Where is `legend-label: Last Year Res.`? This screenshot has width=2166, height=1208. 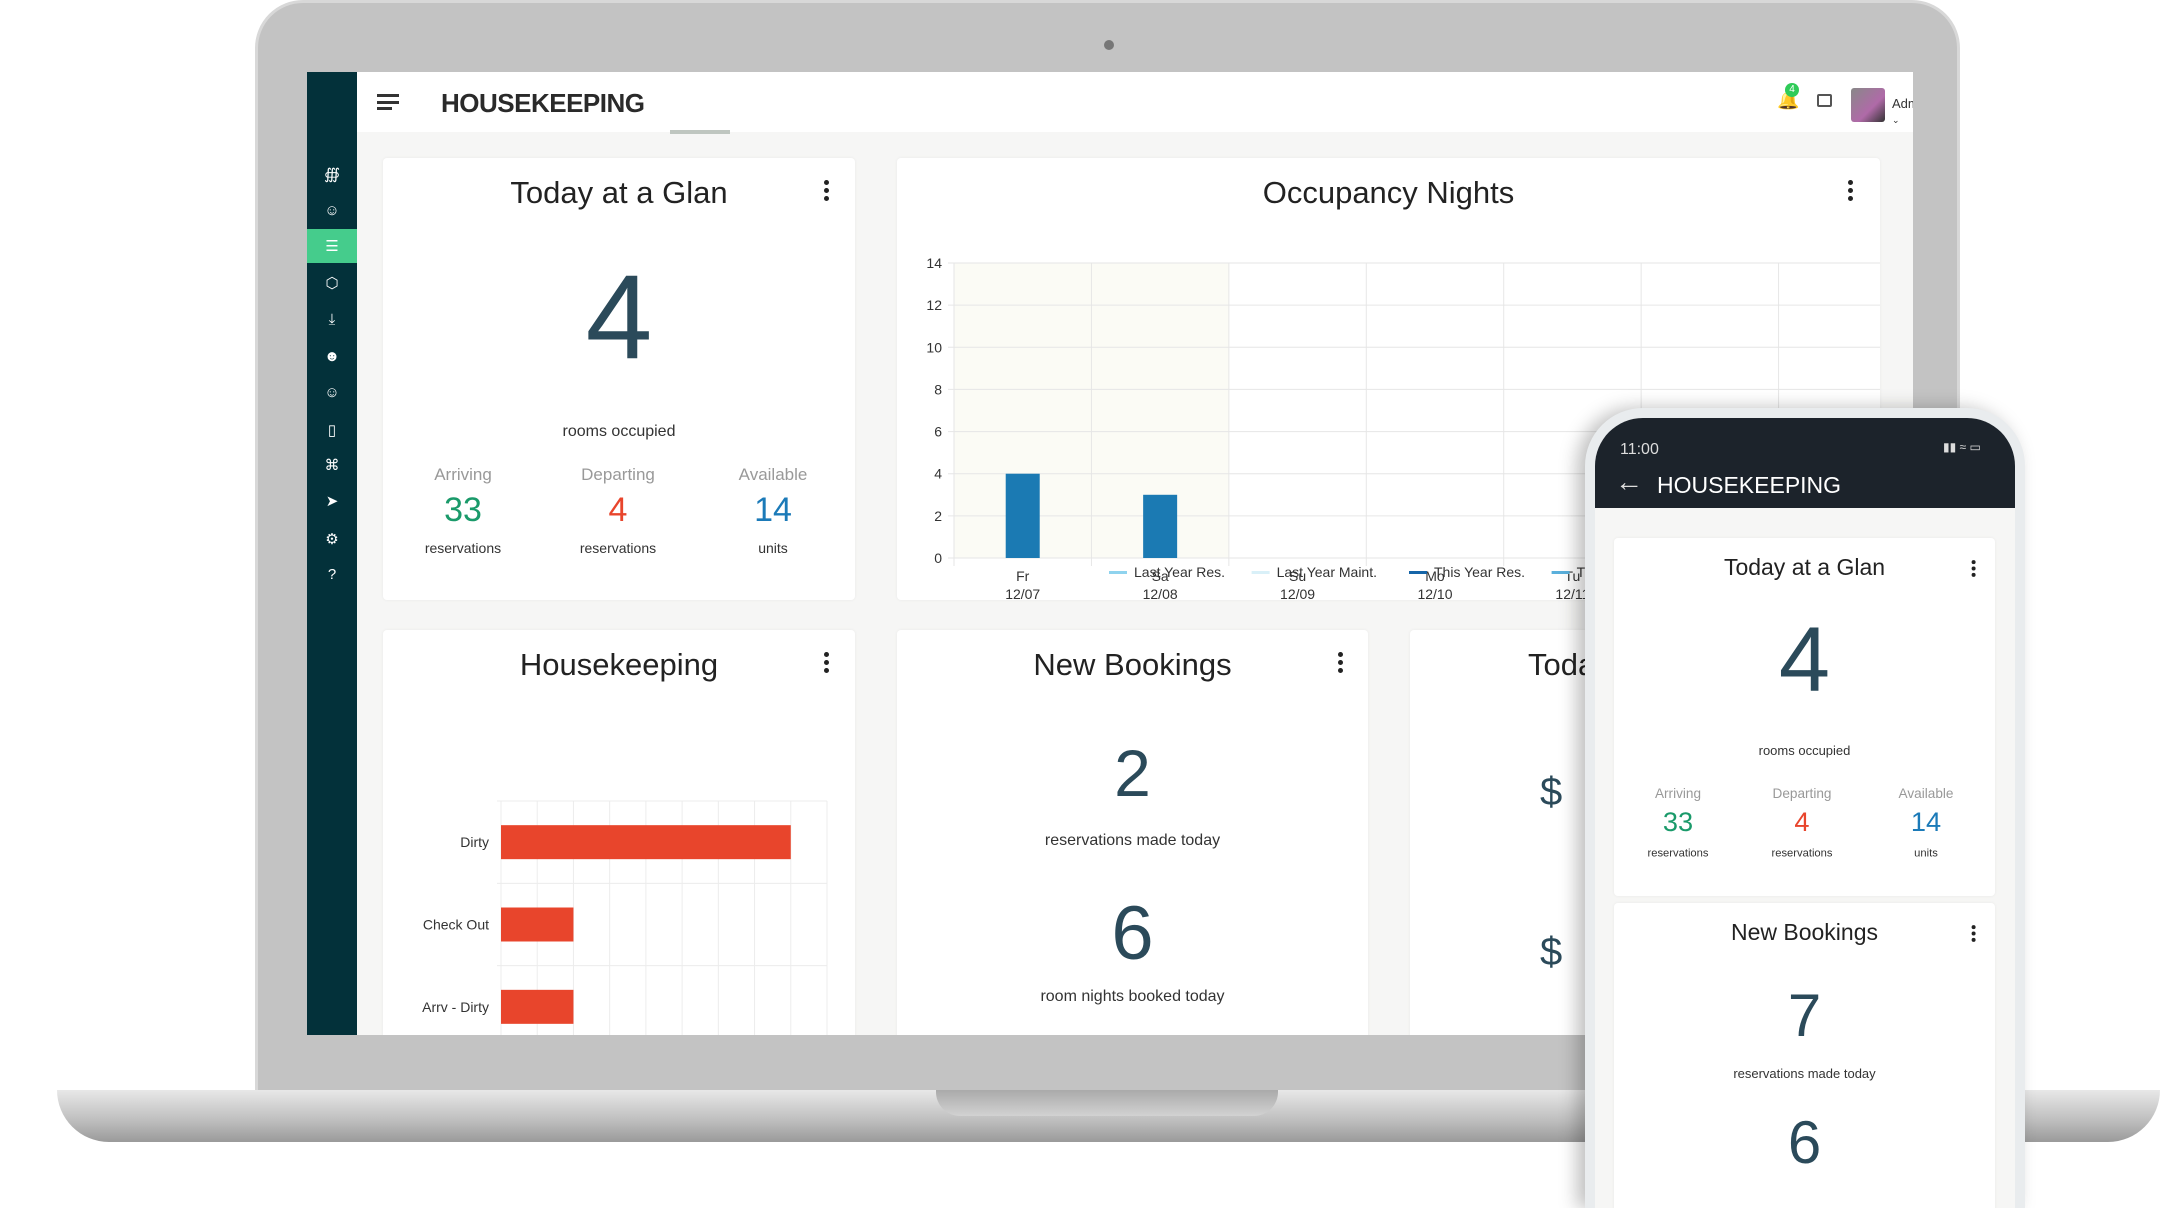
legend-label: Last Year Res. is located at coordinates (1179, 572).